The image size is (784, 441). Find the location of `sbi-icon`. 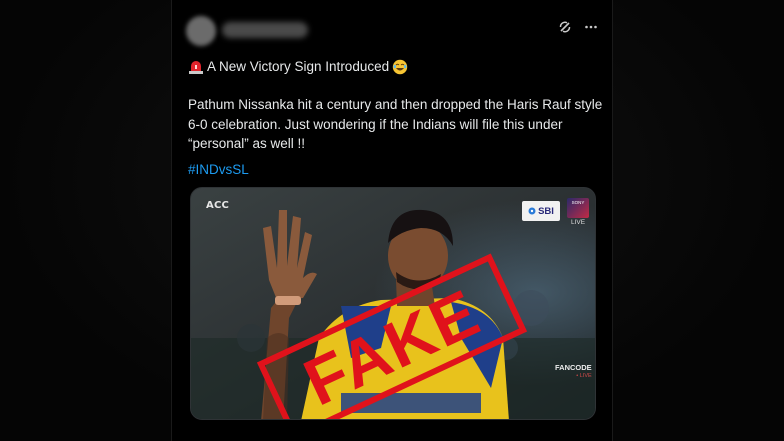

sbi-icon is located at coordinates (532, 211).